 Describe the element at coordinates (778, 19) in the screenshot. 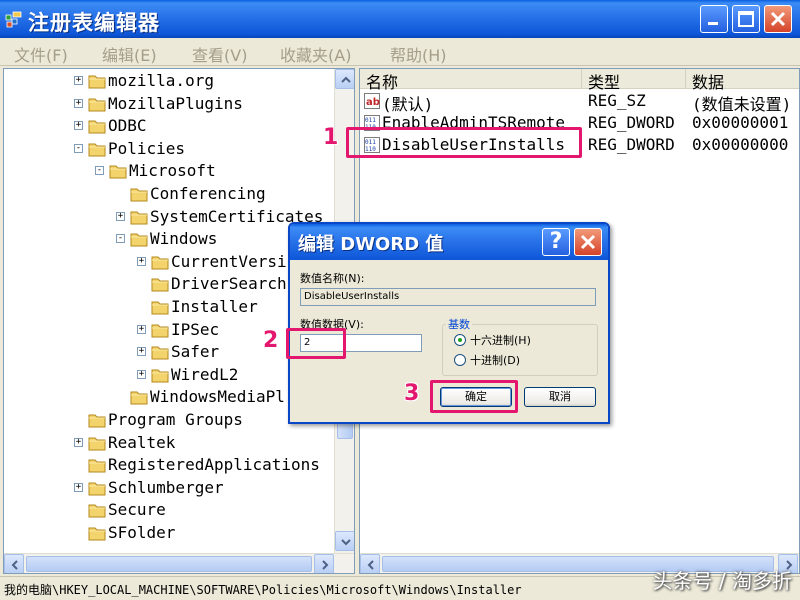

I see `close-button` at that location.